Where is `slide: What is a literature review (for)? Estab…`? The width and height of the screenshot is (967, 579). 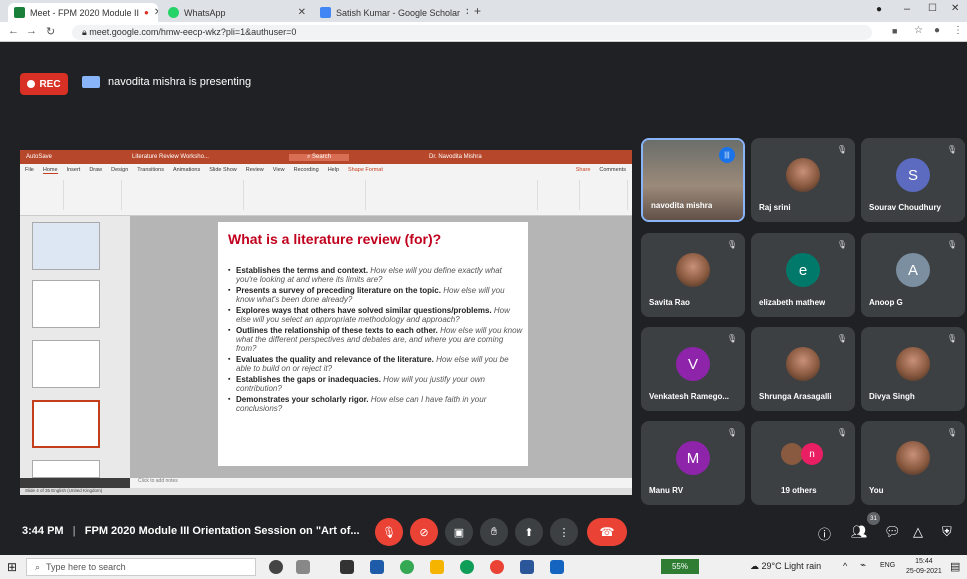
slide: What is a literature review (for)? Estab… is located at coordinates (373, 344).